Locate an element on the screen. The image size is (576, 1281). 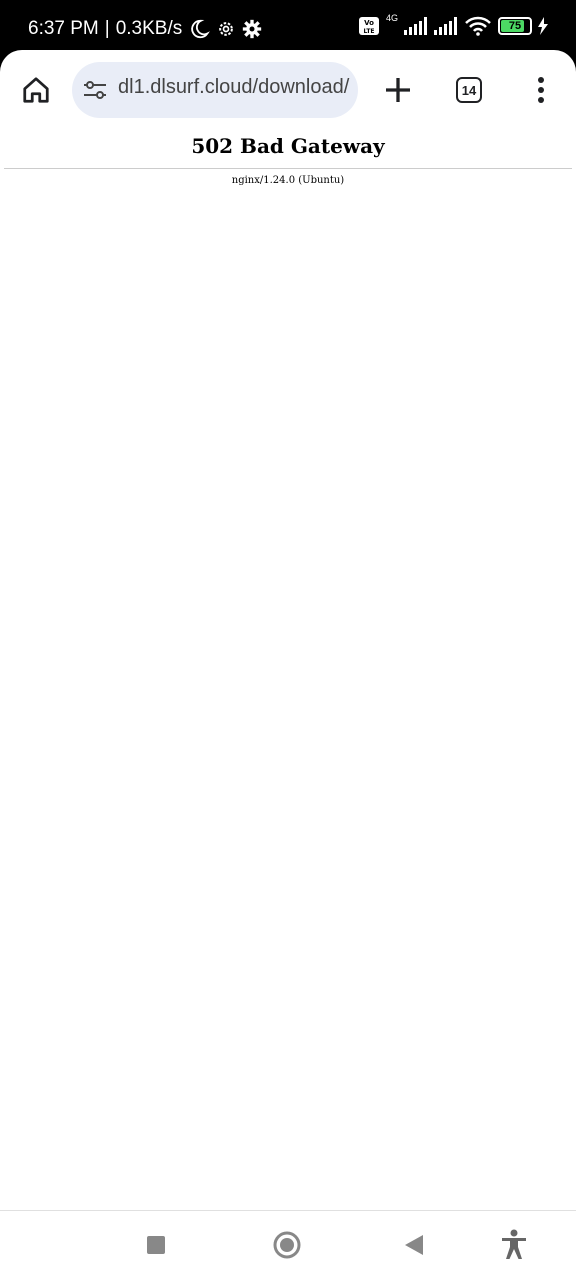
battery-icon: 75 is located at coordinates (515, 26).